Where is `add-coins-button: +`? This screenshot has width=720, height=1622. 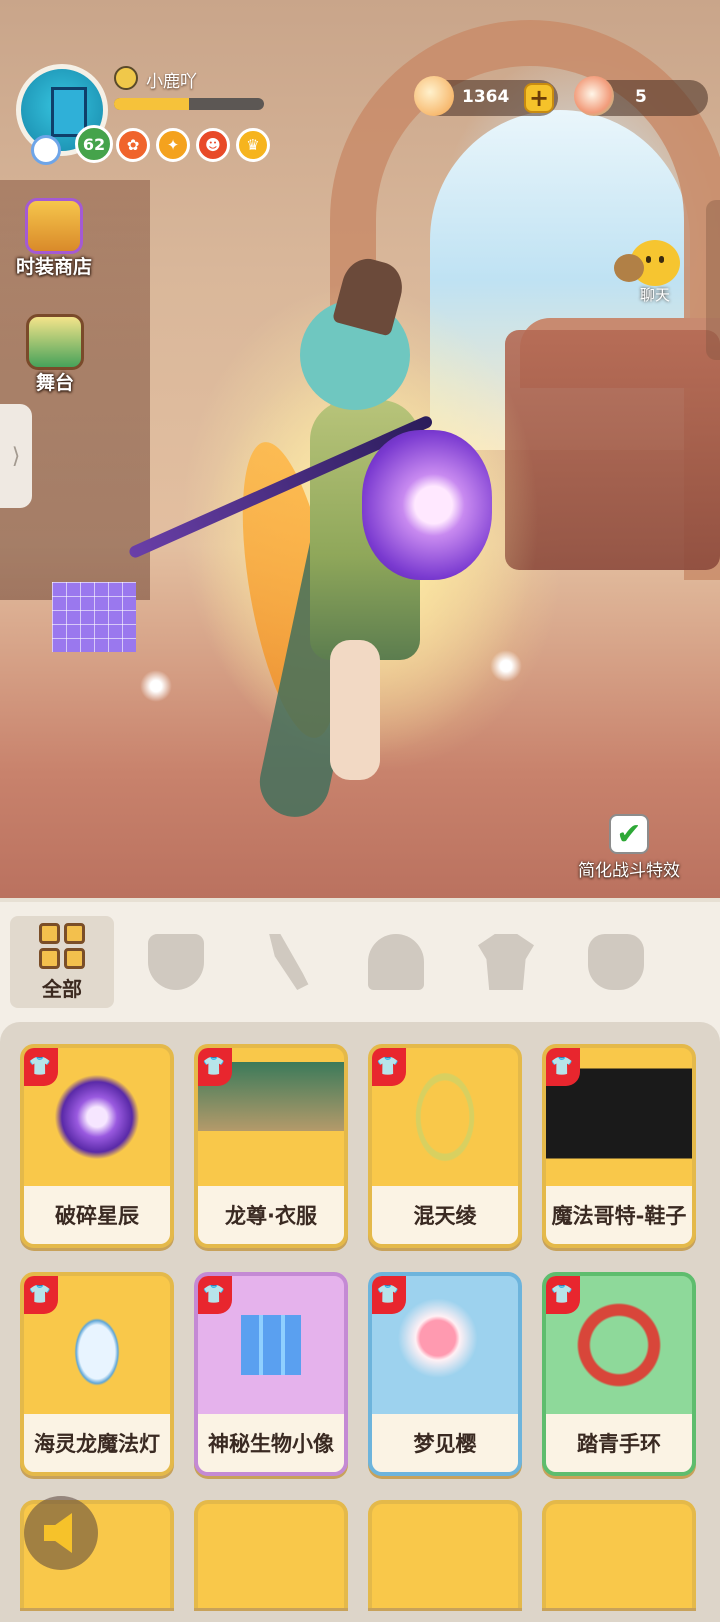
add-coins-button: + is located at coordinates (539, 98).